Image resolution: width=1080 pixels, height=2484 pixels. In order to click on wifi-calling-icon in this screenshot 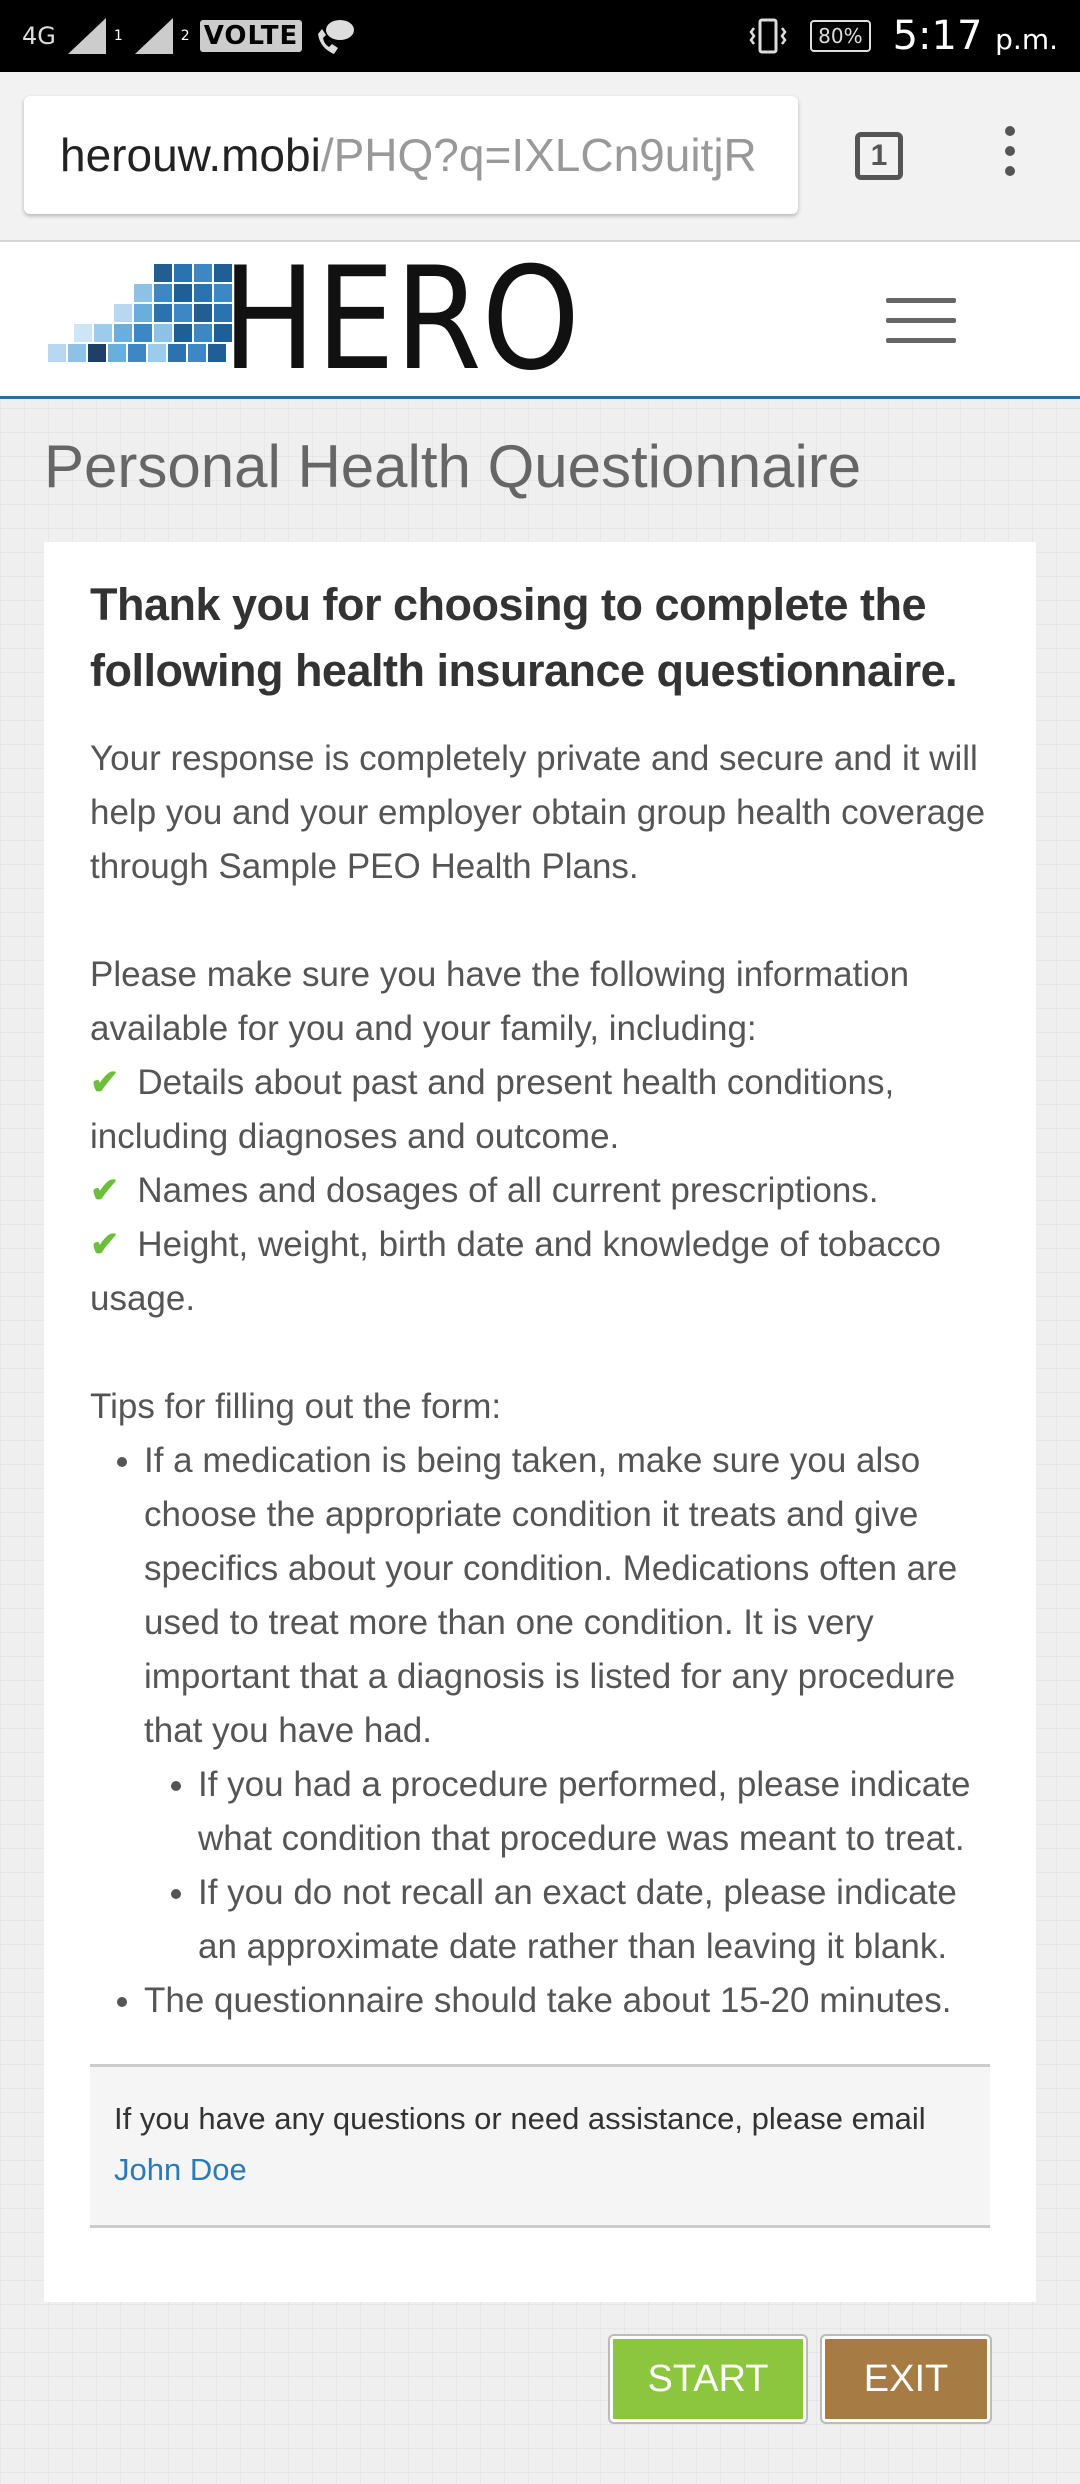, I will do `click(336, 37)`.